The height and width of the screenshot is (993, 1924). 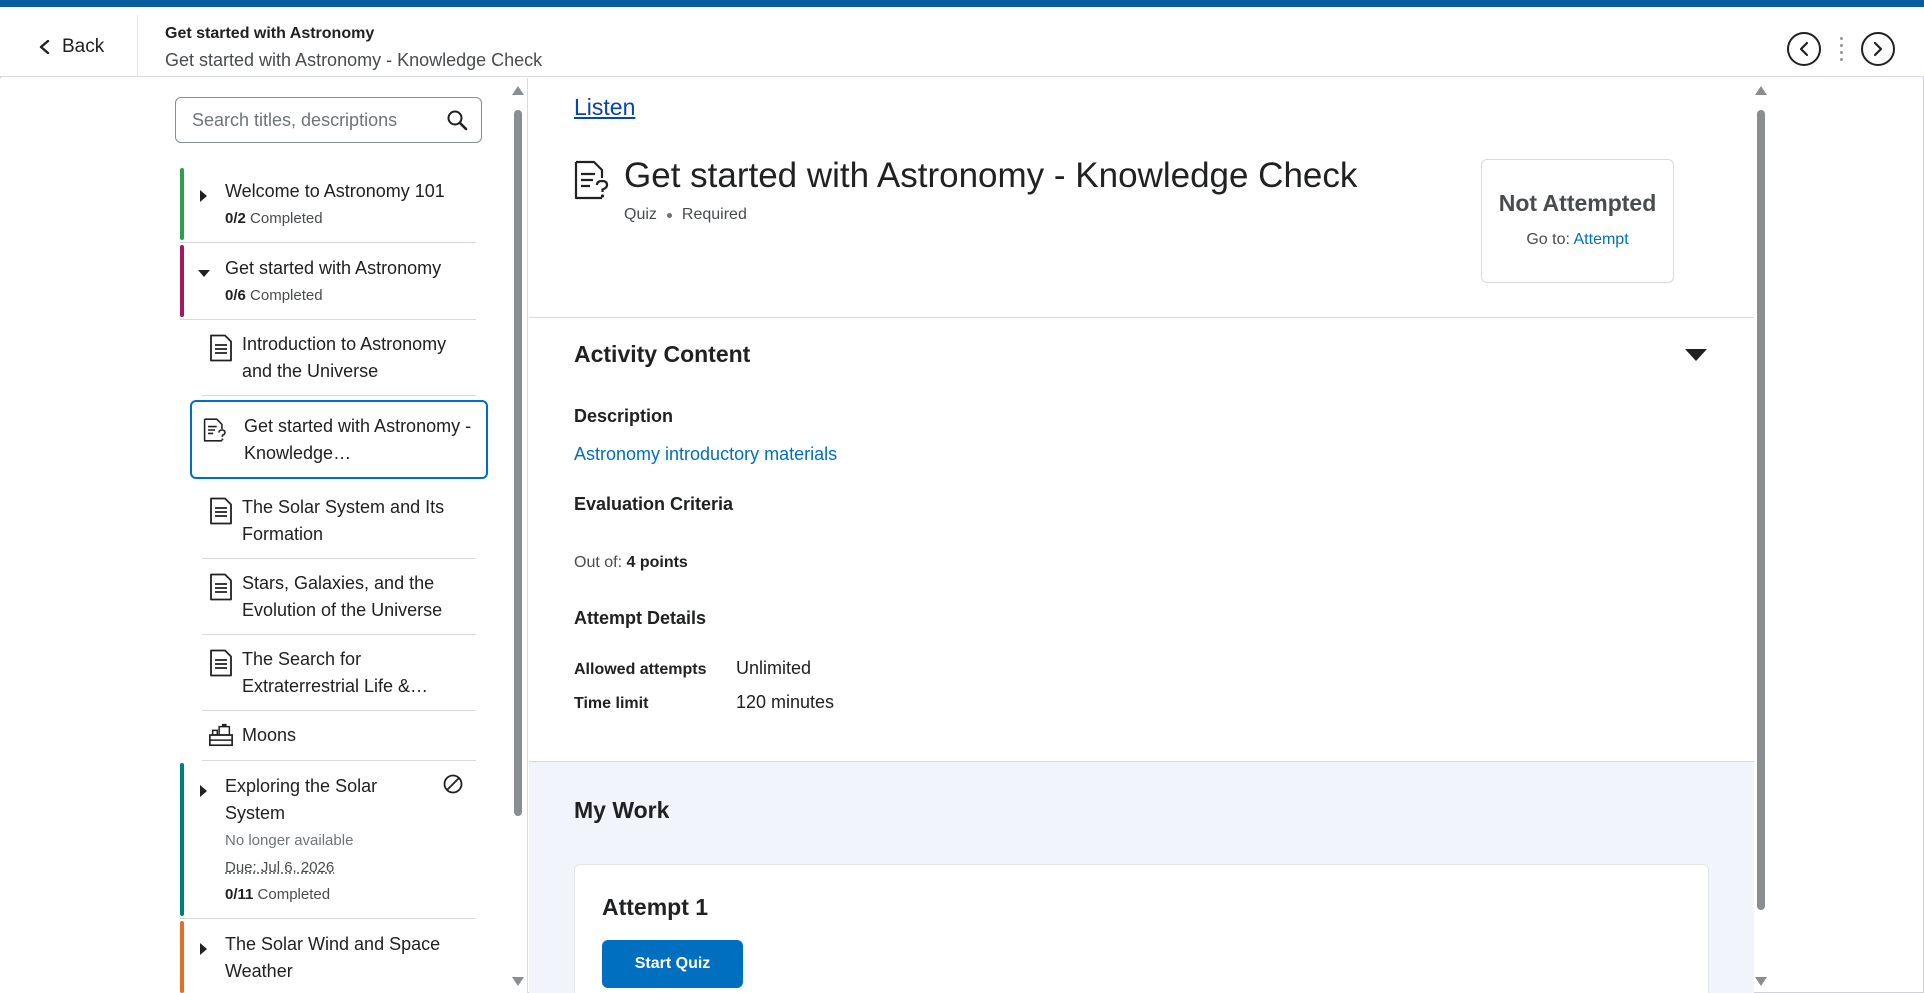 I want to click on unit-solar-wind: The Solar Wind and Space Weather, so click(x=328, y=956).